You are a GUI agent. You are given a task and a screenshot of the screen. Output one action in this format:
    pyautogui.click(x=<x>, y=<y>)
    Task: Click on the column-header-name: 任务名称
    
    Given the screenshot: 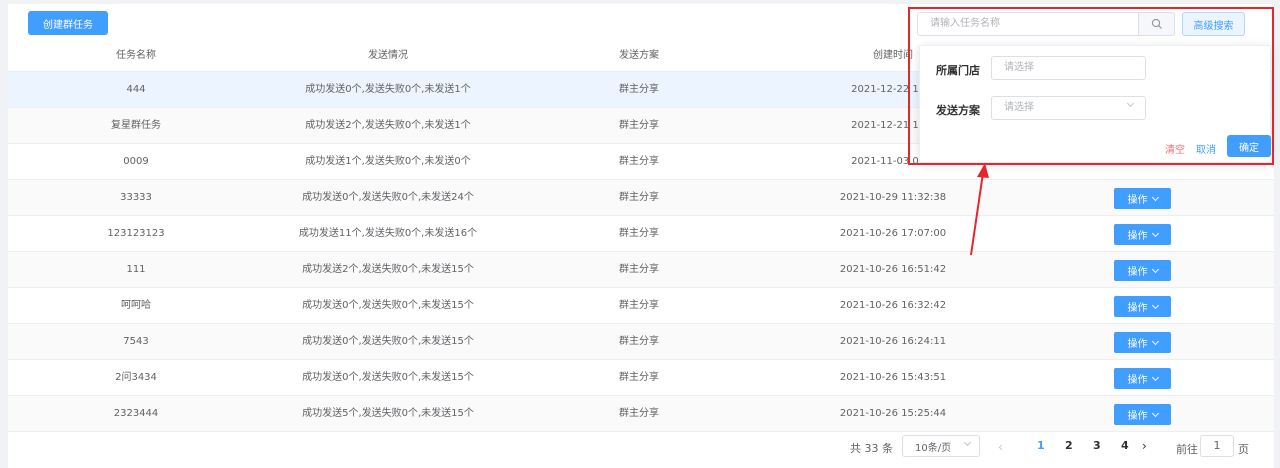 What is the action you would take?
    pyautogui.click(x=136, y=55)
    